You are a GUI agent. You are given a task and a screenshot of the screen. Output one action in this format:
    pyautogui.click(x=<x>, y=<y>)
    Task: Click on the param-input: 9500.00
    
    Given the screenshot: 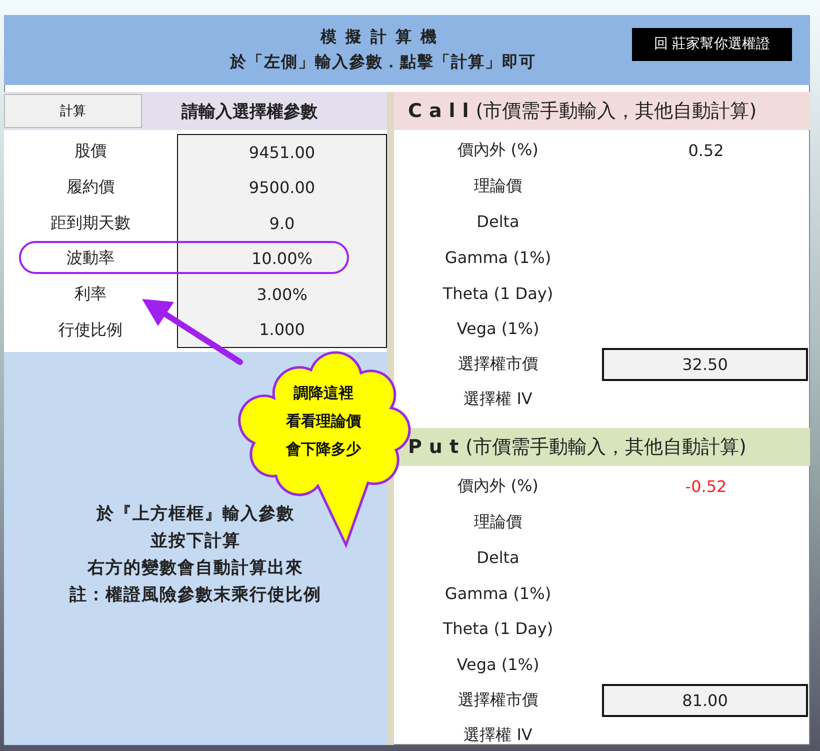 What is the action you would take?
    pyautogui.click(x=282, y=188)
    